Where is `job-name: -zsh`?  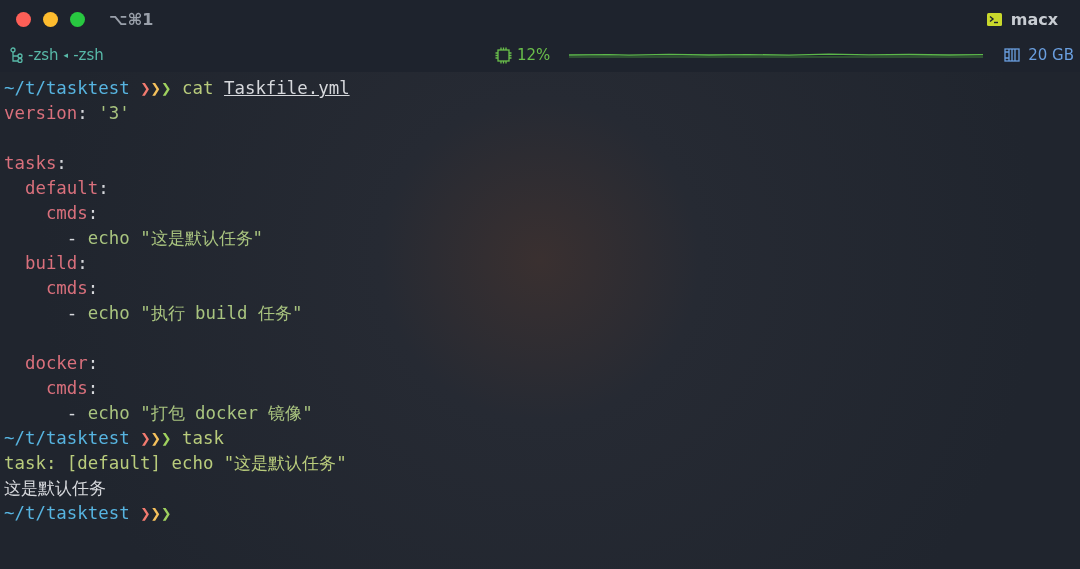 job-name: -zsh is located at coordinates (88, 55).